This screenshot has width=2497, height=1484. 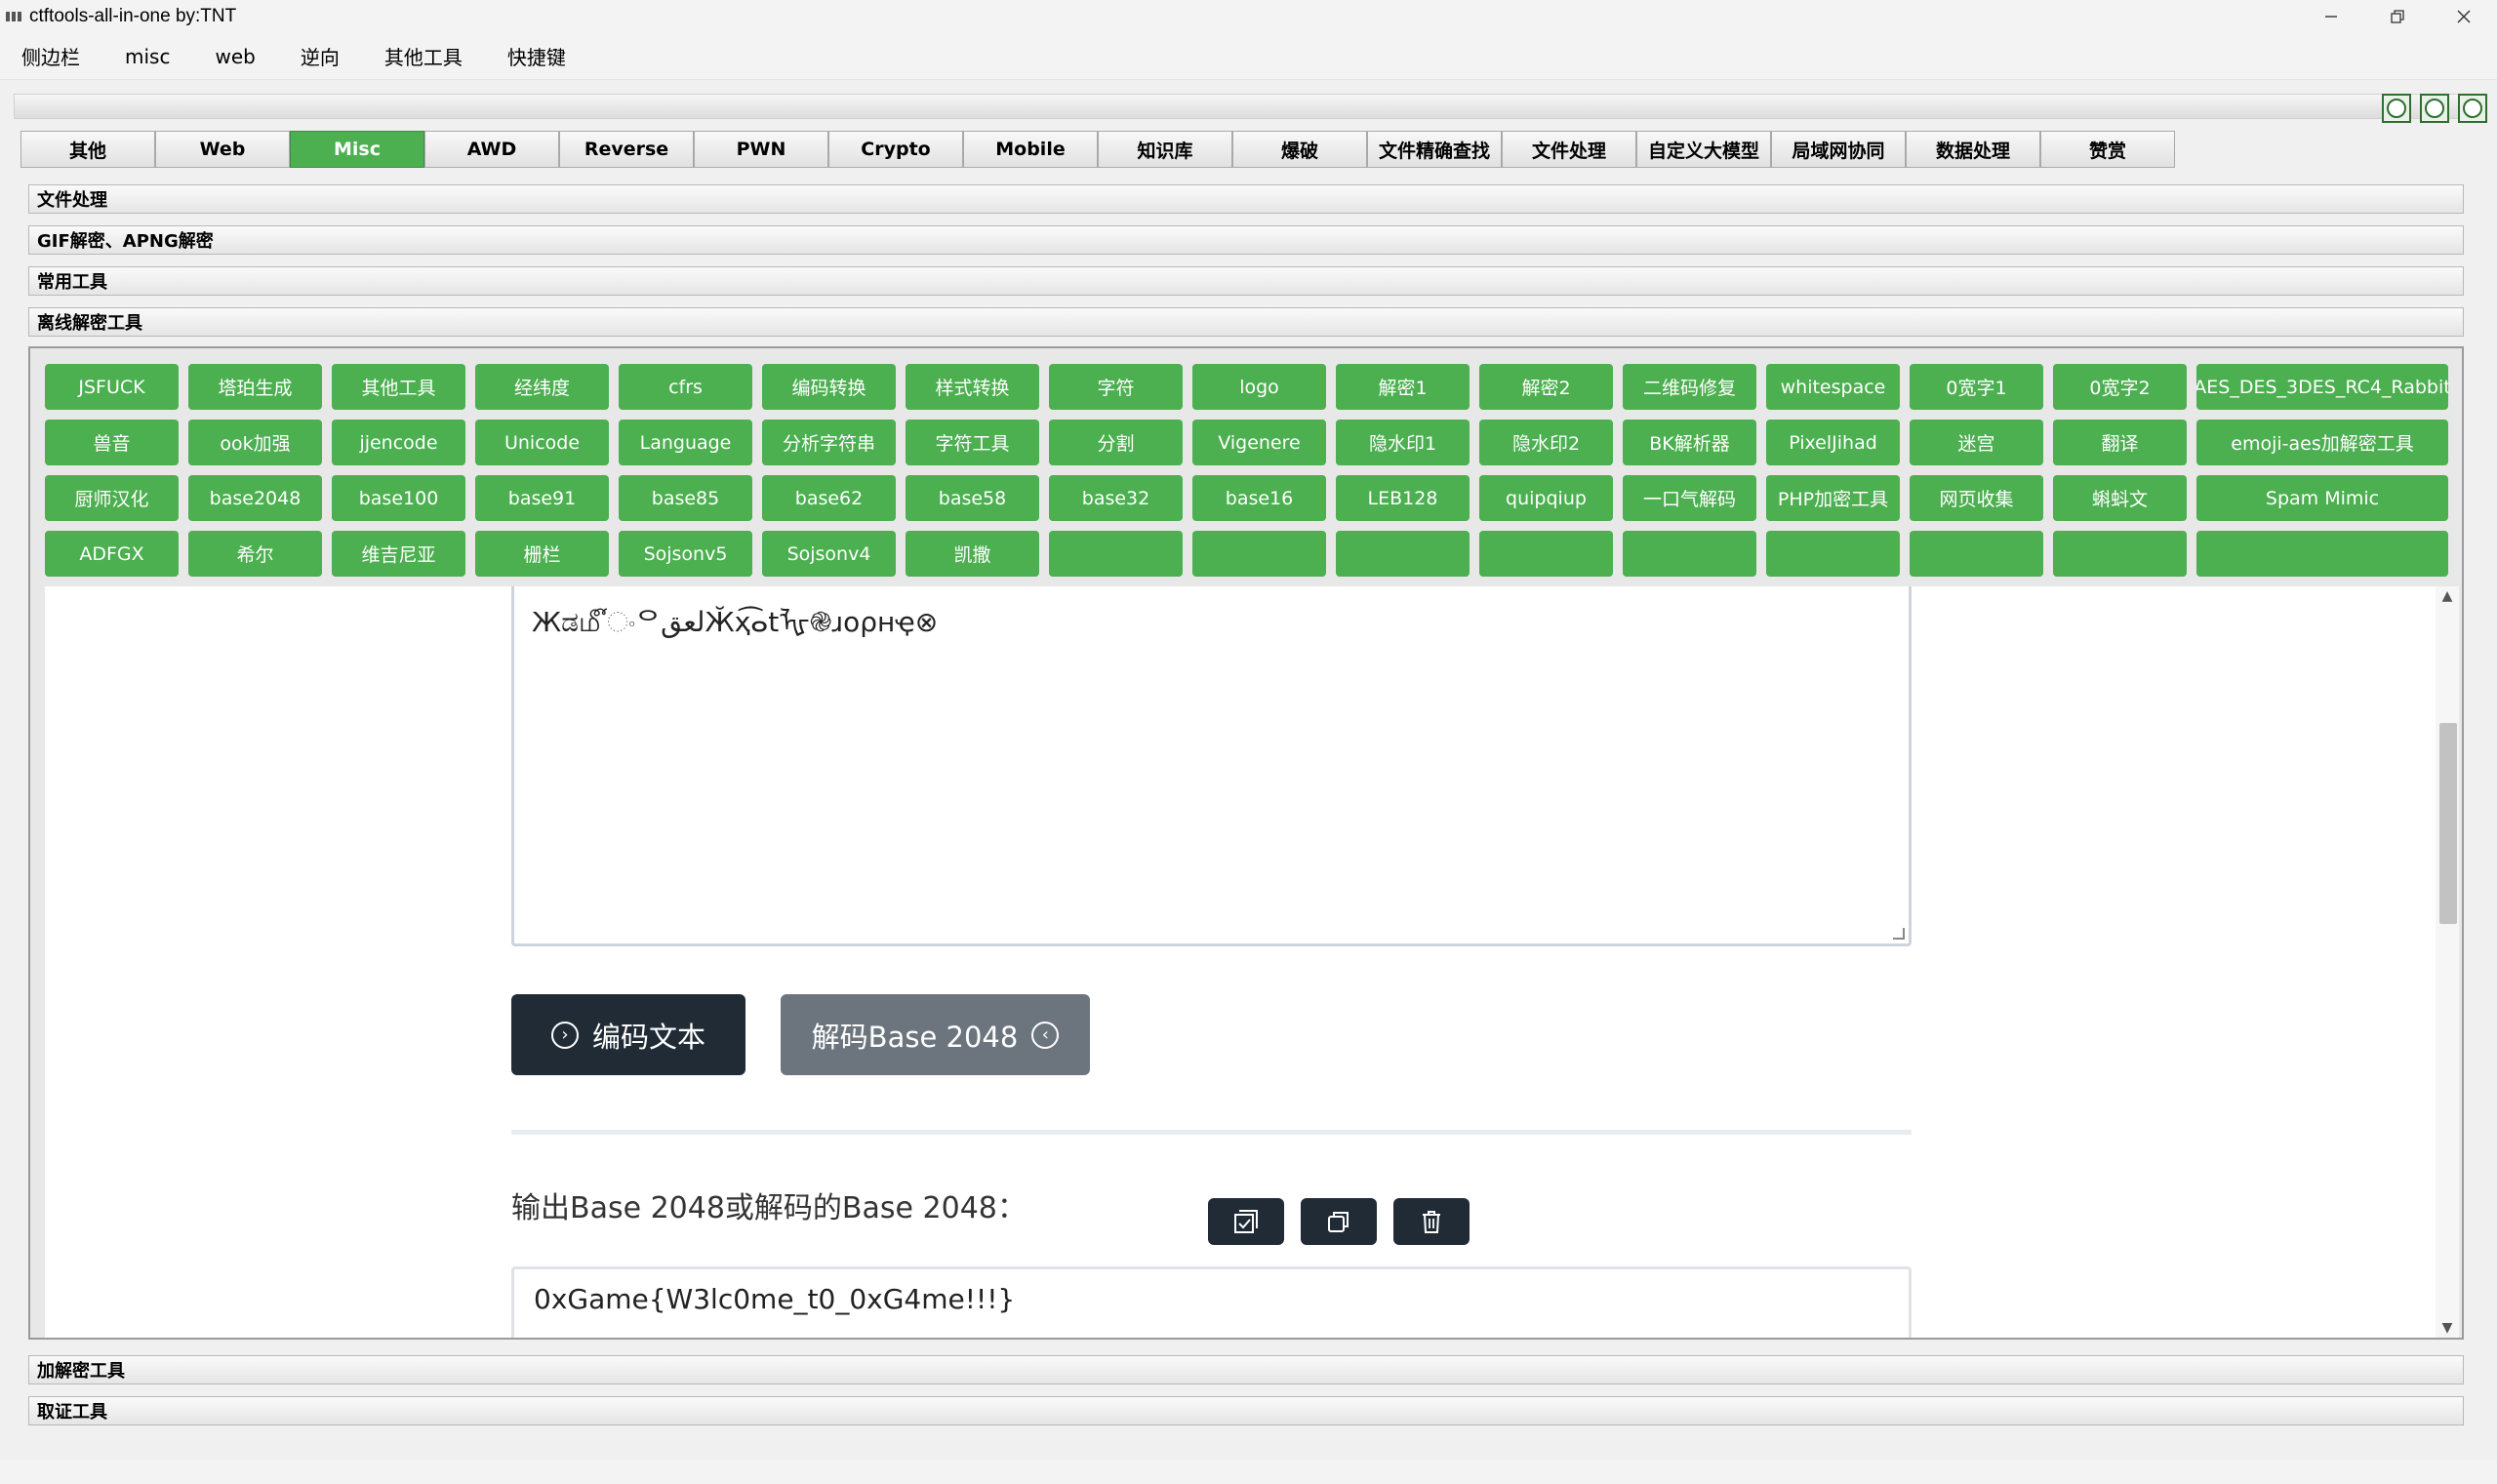 I want to click on tool-button: logo, so click(x=1259, y=387).